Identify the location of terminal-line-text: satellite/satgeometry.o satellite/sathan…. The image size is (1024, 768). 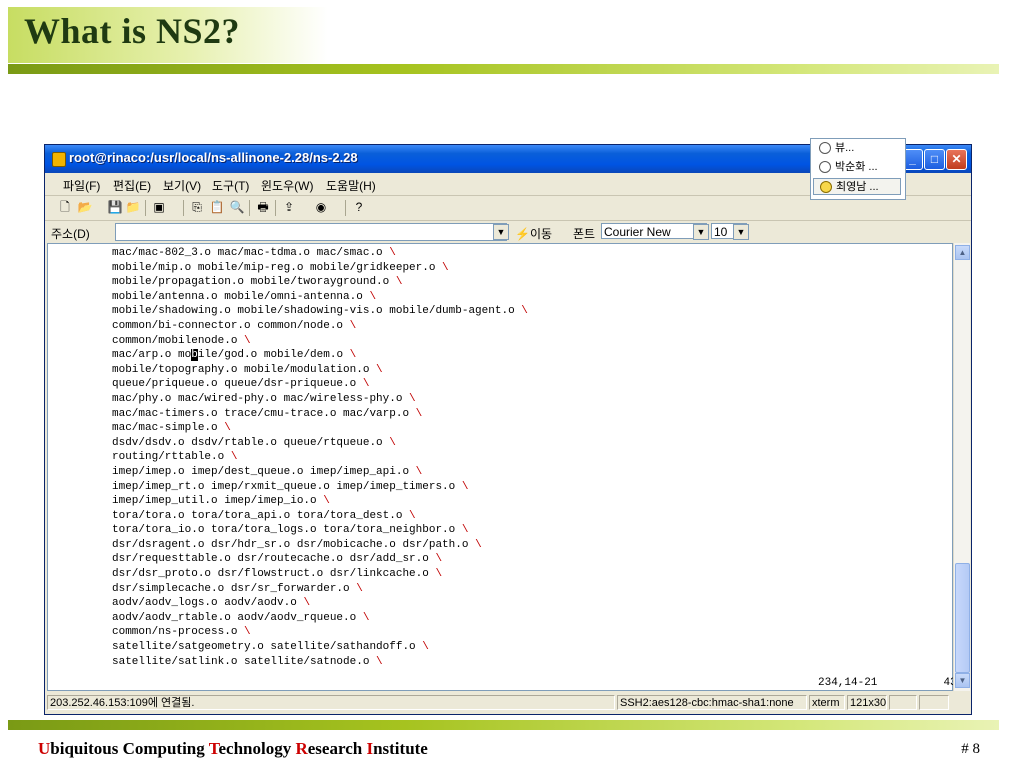
(264, 647).